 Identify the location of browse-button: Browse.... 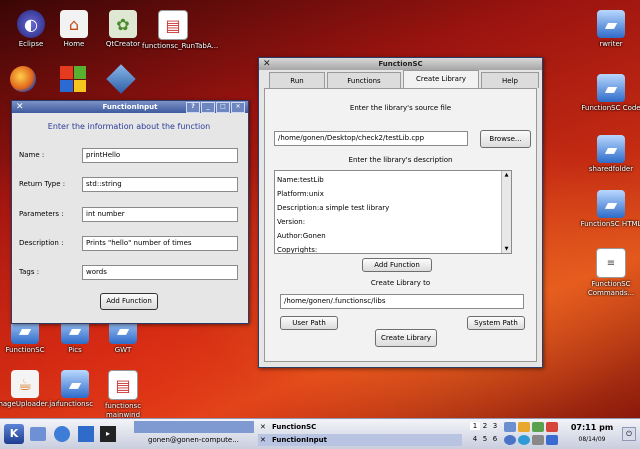
(505, 139).